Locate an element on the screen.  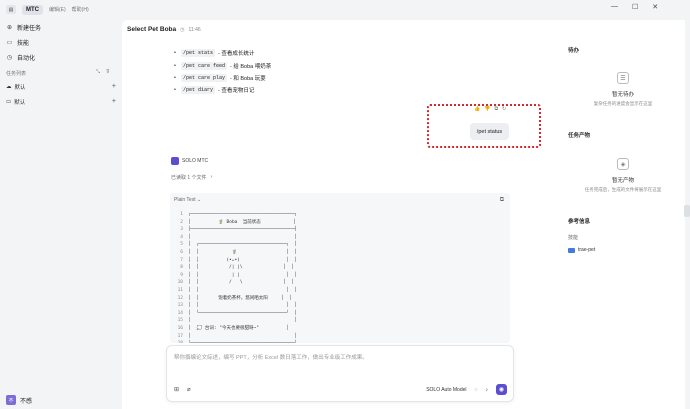
sidebar-item-new-task: ⊕ 新建任务 is located at coordinates (23, 27).